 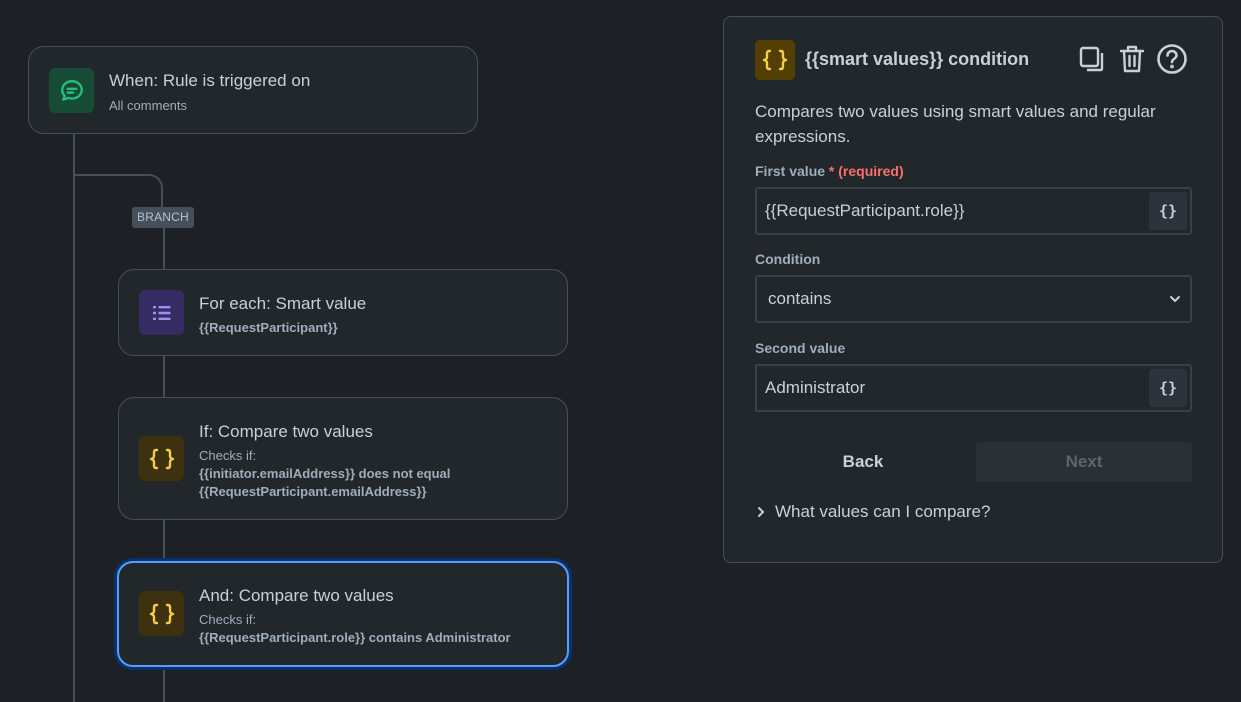 I want to click on second-value-smart-value-button: {}, so click(x=1168, y=388).